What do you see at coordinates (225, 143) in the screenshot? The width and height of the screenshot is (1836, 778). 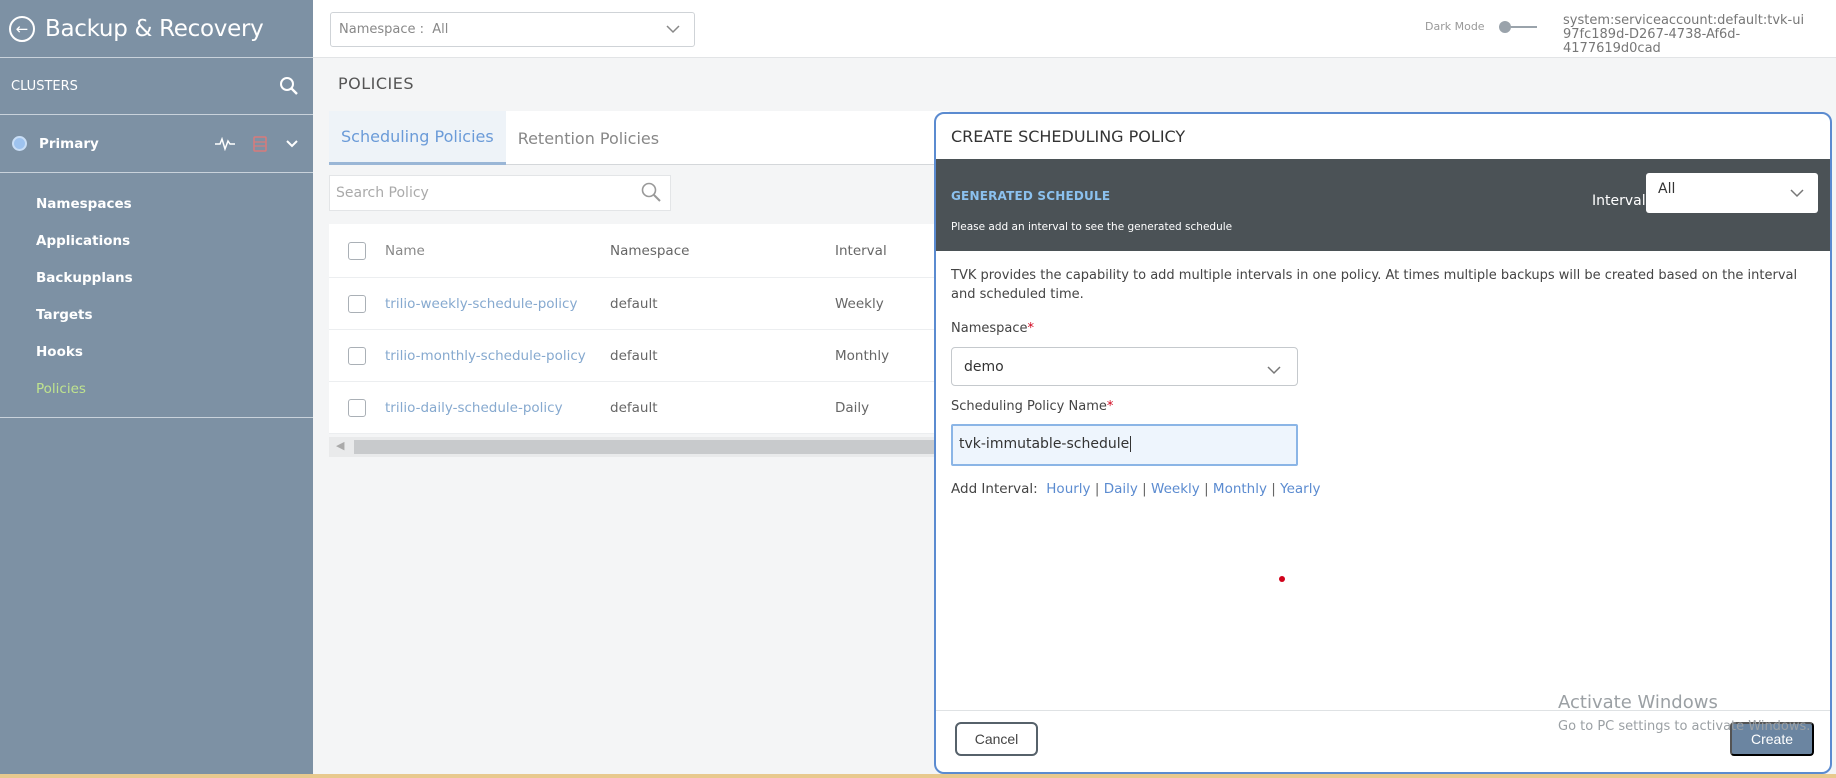 I see `pulse-icon` at bounding box center [225, 143].